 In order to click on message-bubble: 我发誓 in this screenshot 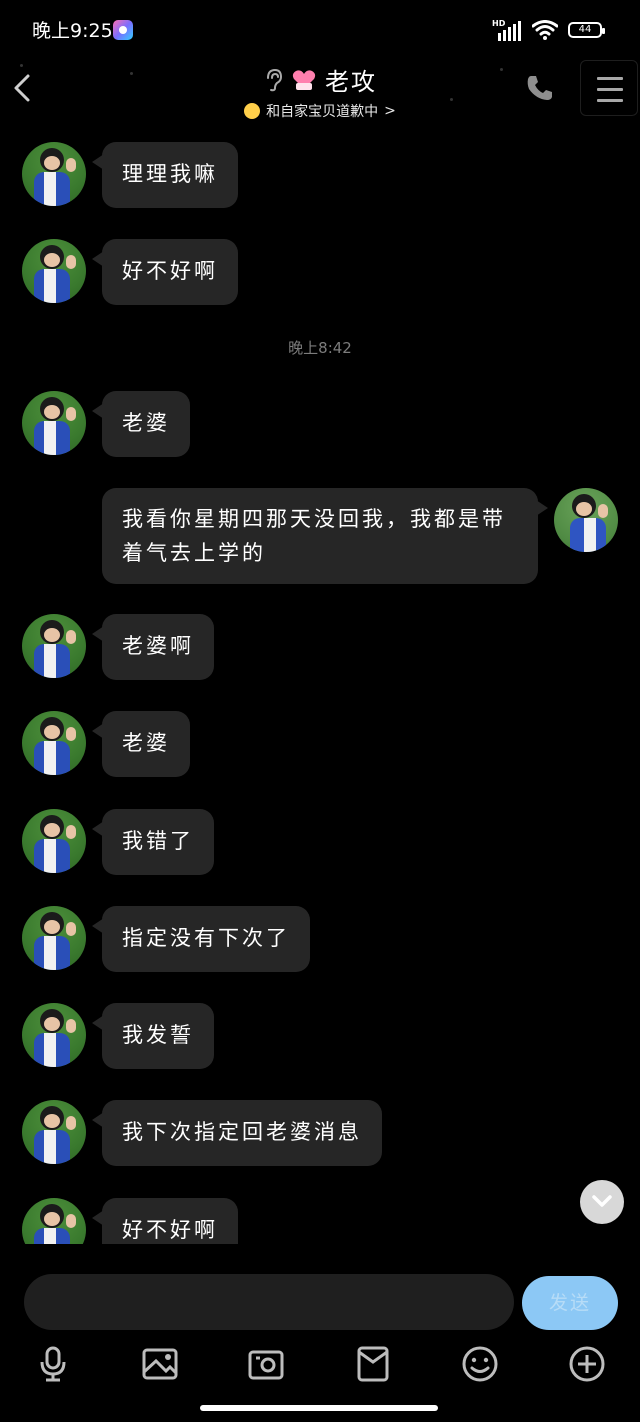, I will do `click(153, 1036)`.